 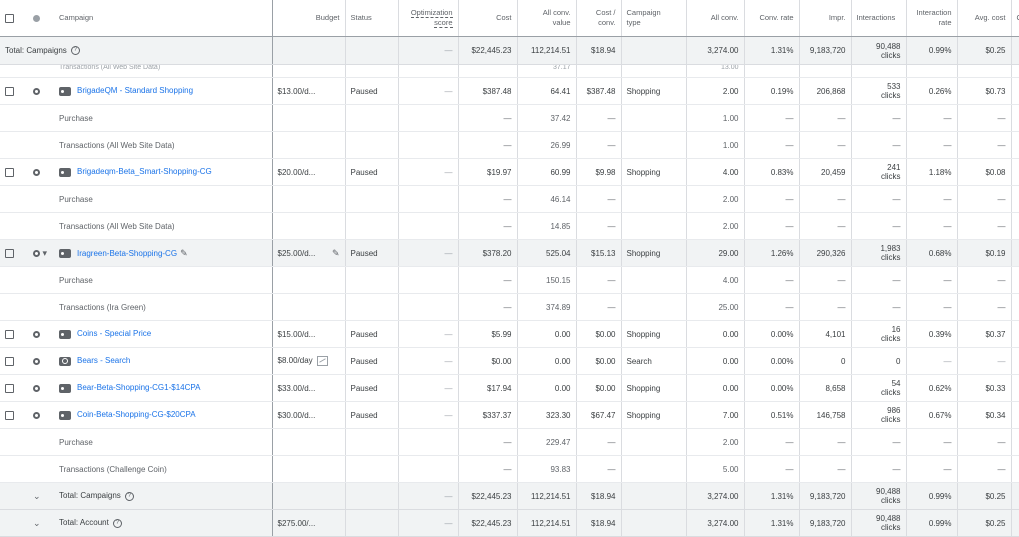 What do you see at coordinates (561, 22) in the screenshot?
I see `header-value-line2: value` at bounding box center [561, 22].